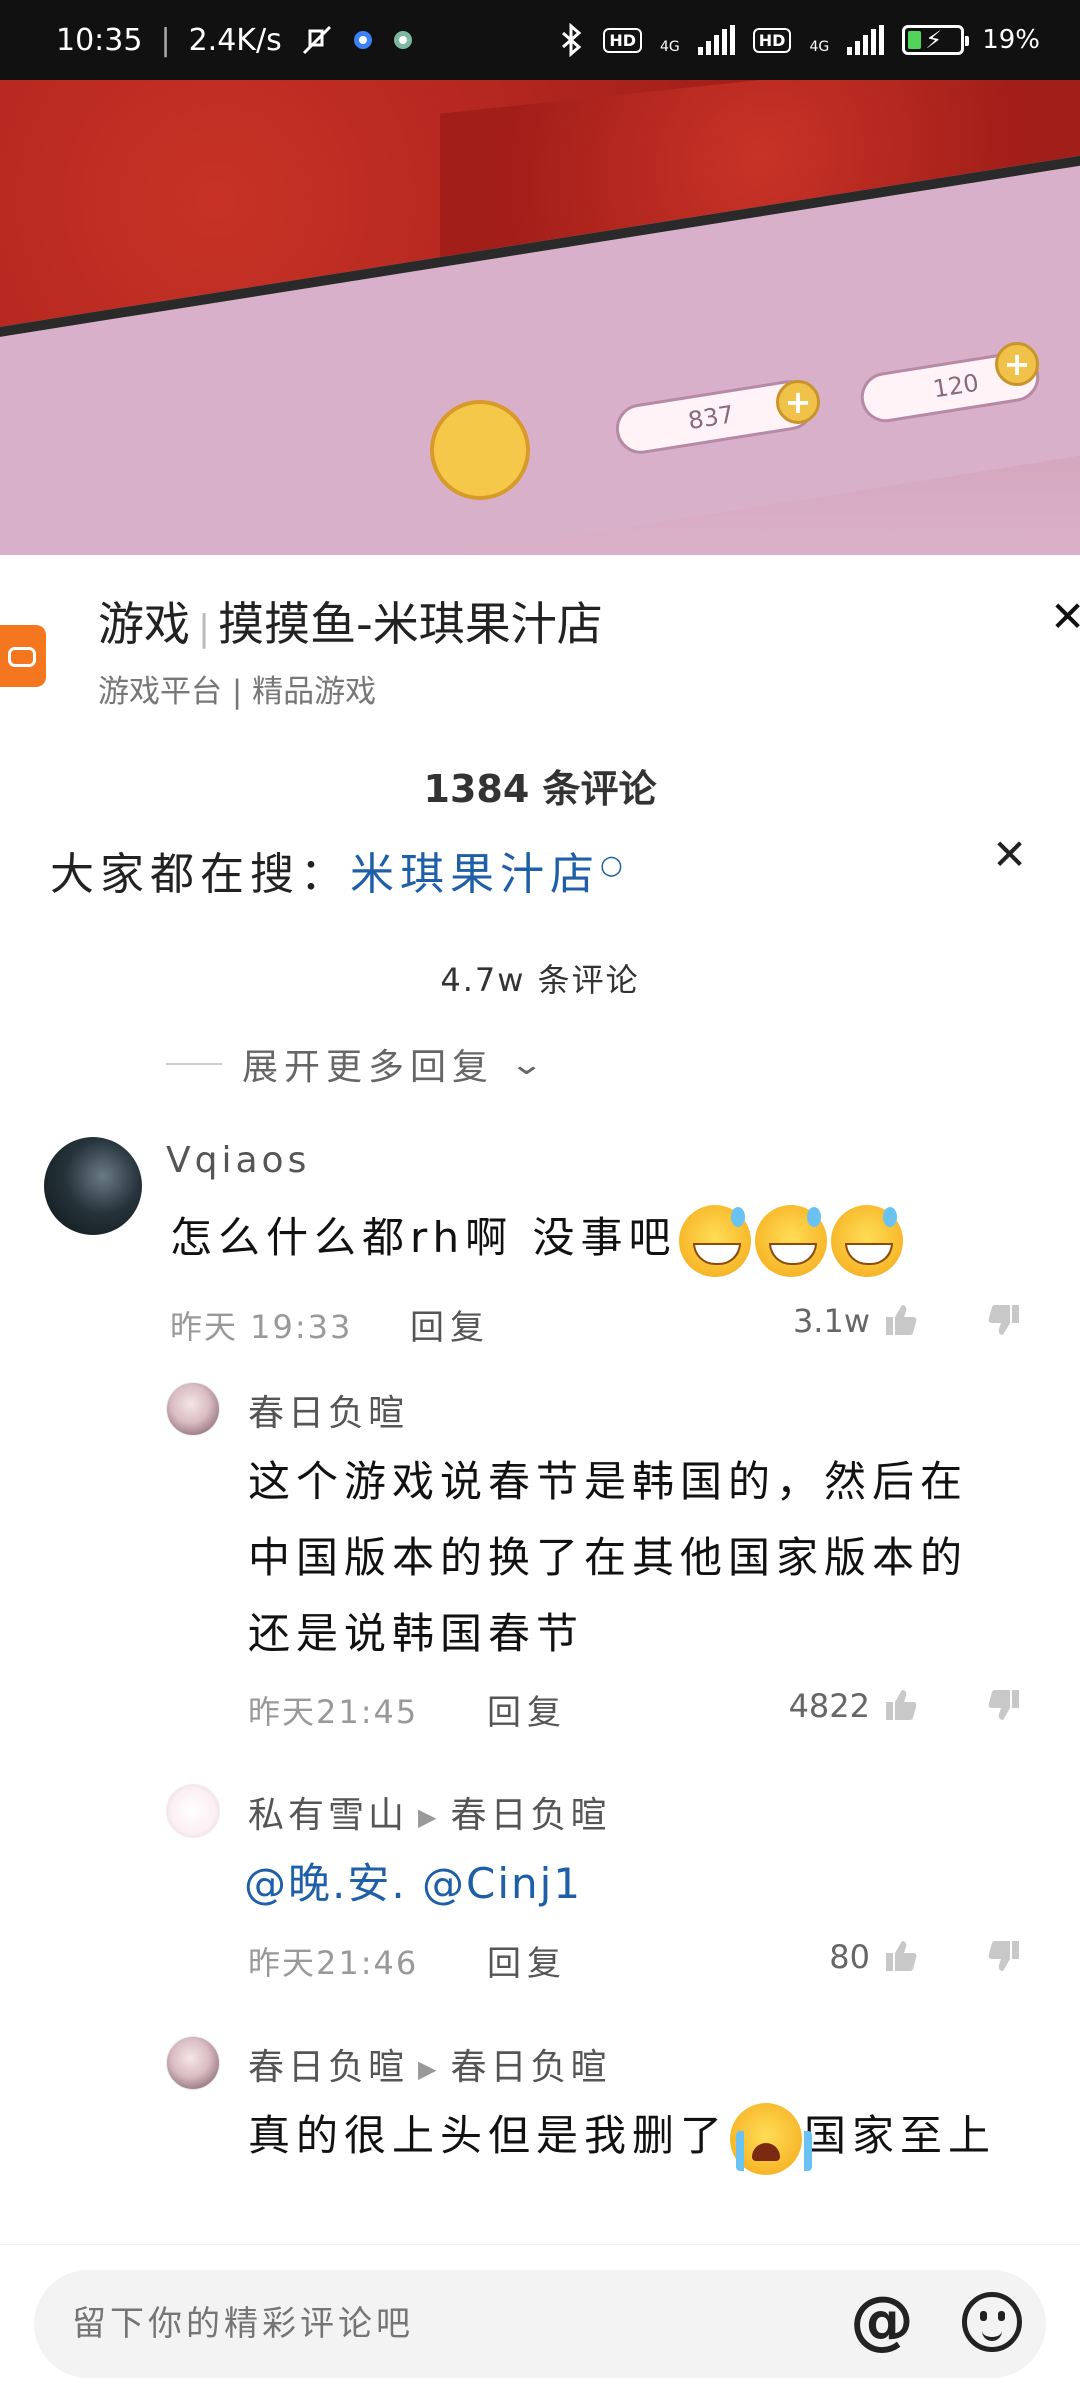  Describe the element at coordinates (540, 789) in the screenshot. I see `comment-count: 1384 条评论` at that location.